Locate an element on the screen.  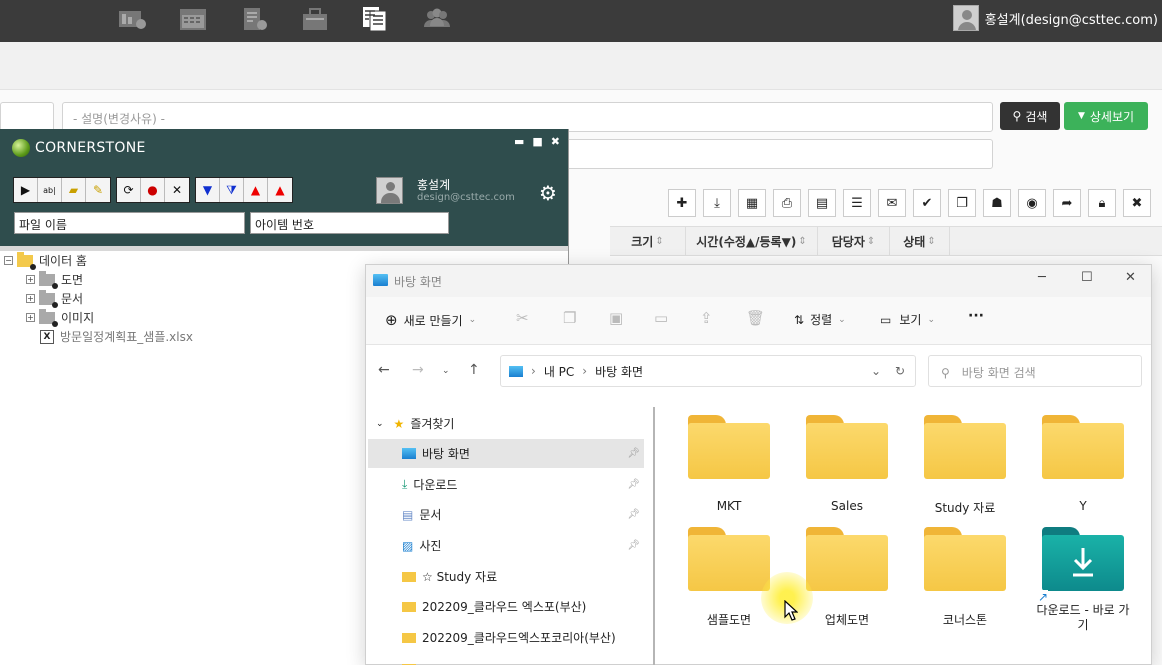
filter-field-second is located at coordinates (776, 154).